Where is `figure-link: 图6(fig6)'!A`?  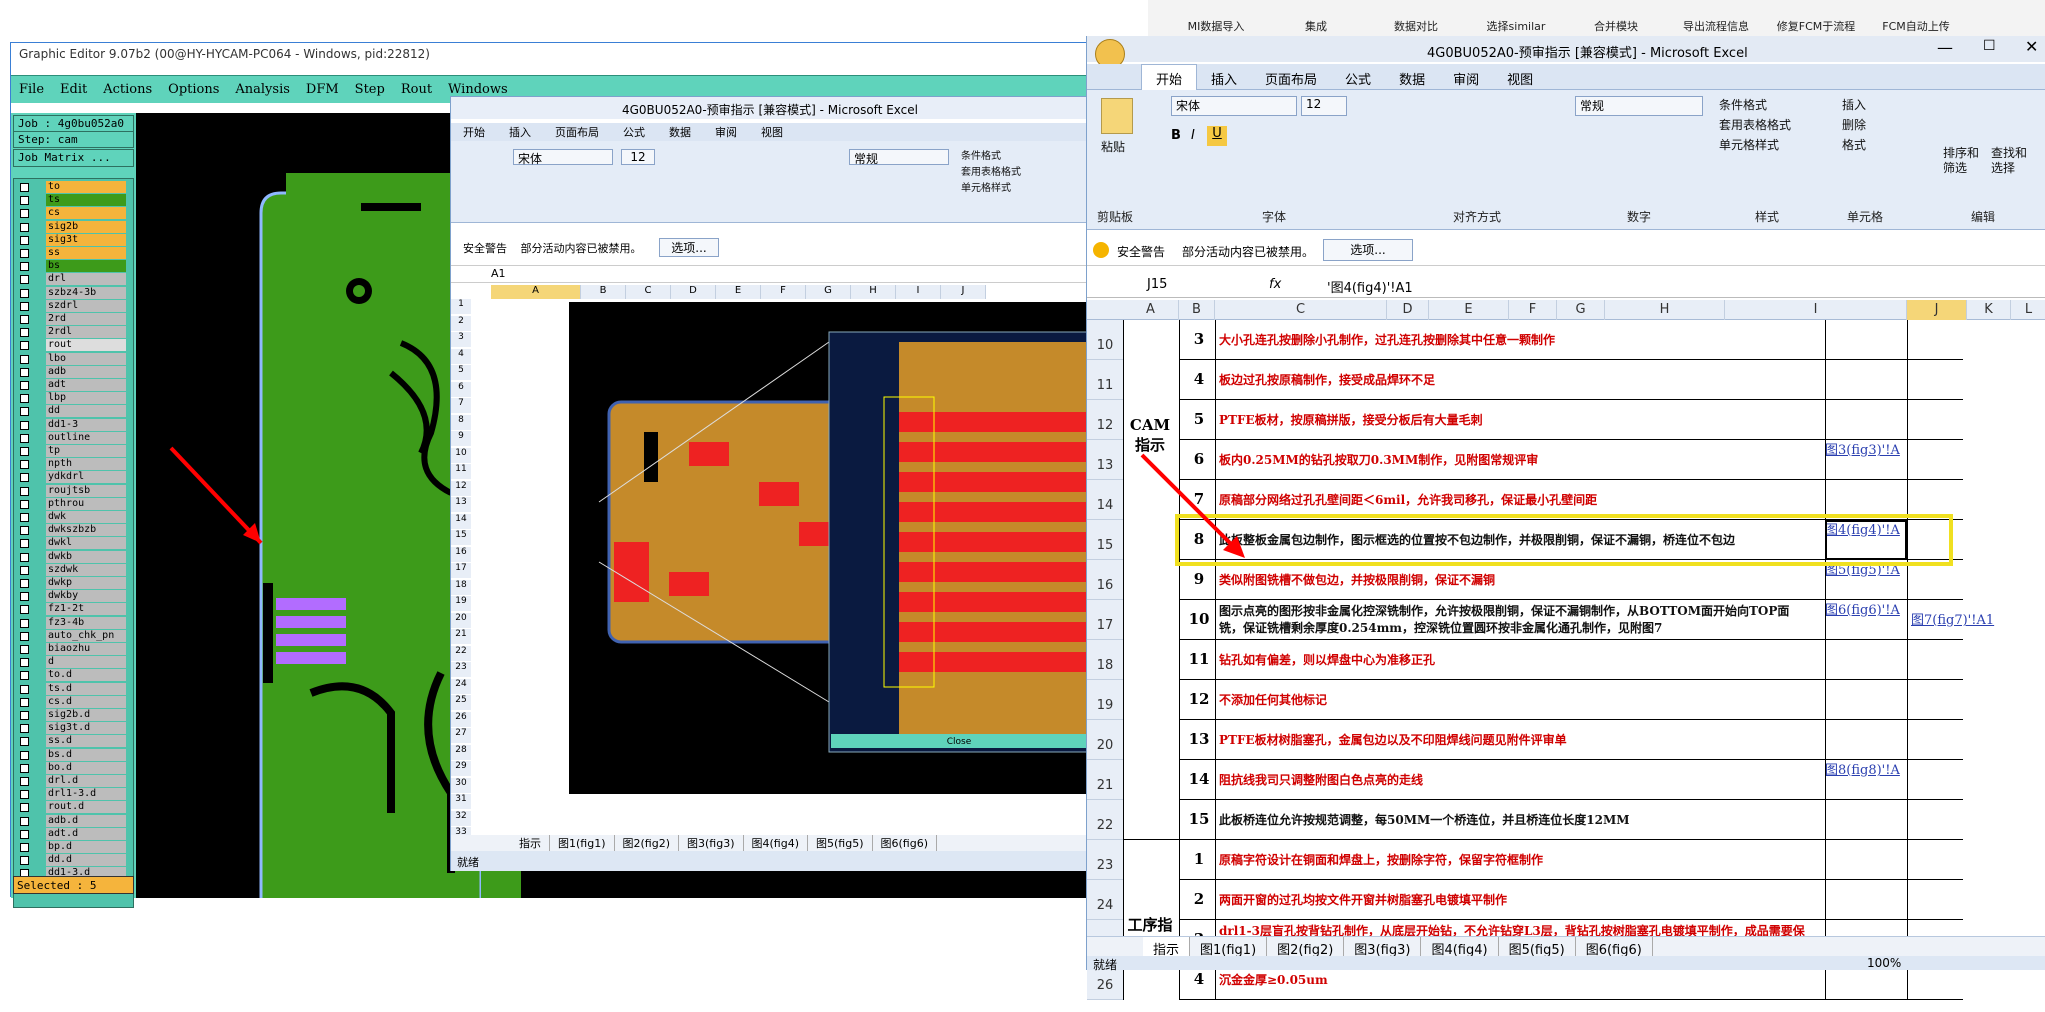
figure-link: 图6(fig6)'!A is located at coordinates (1865, 610).